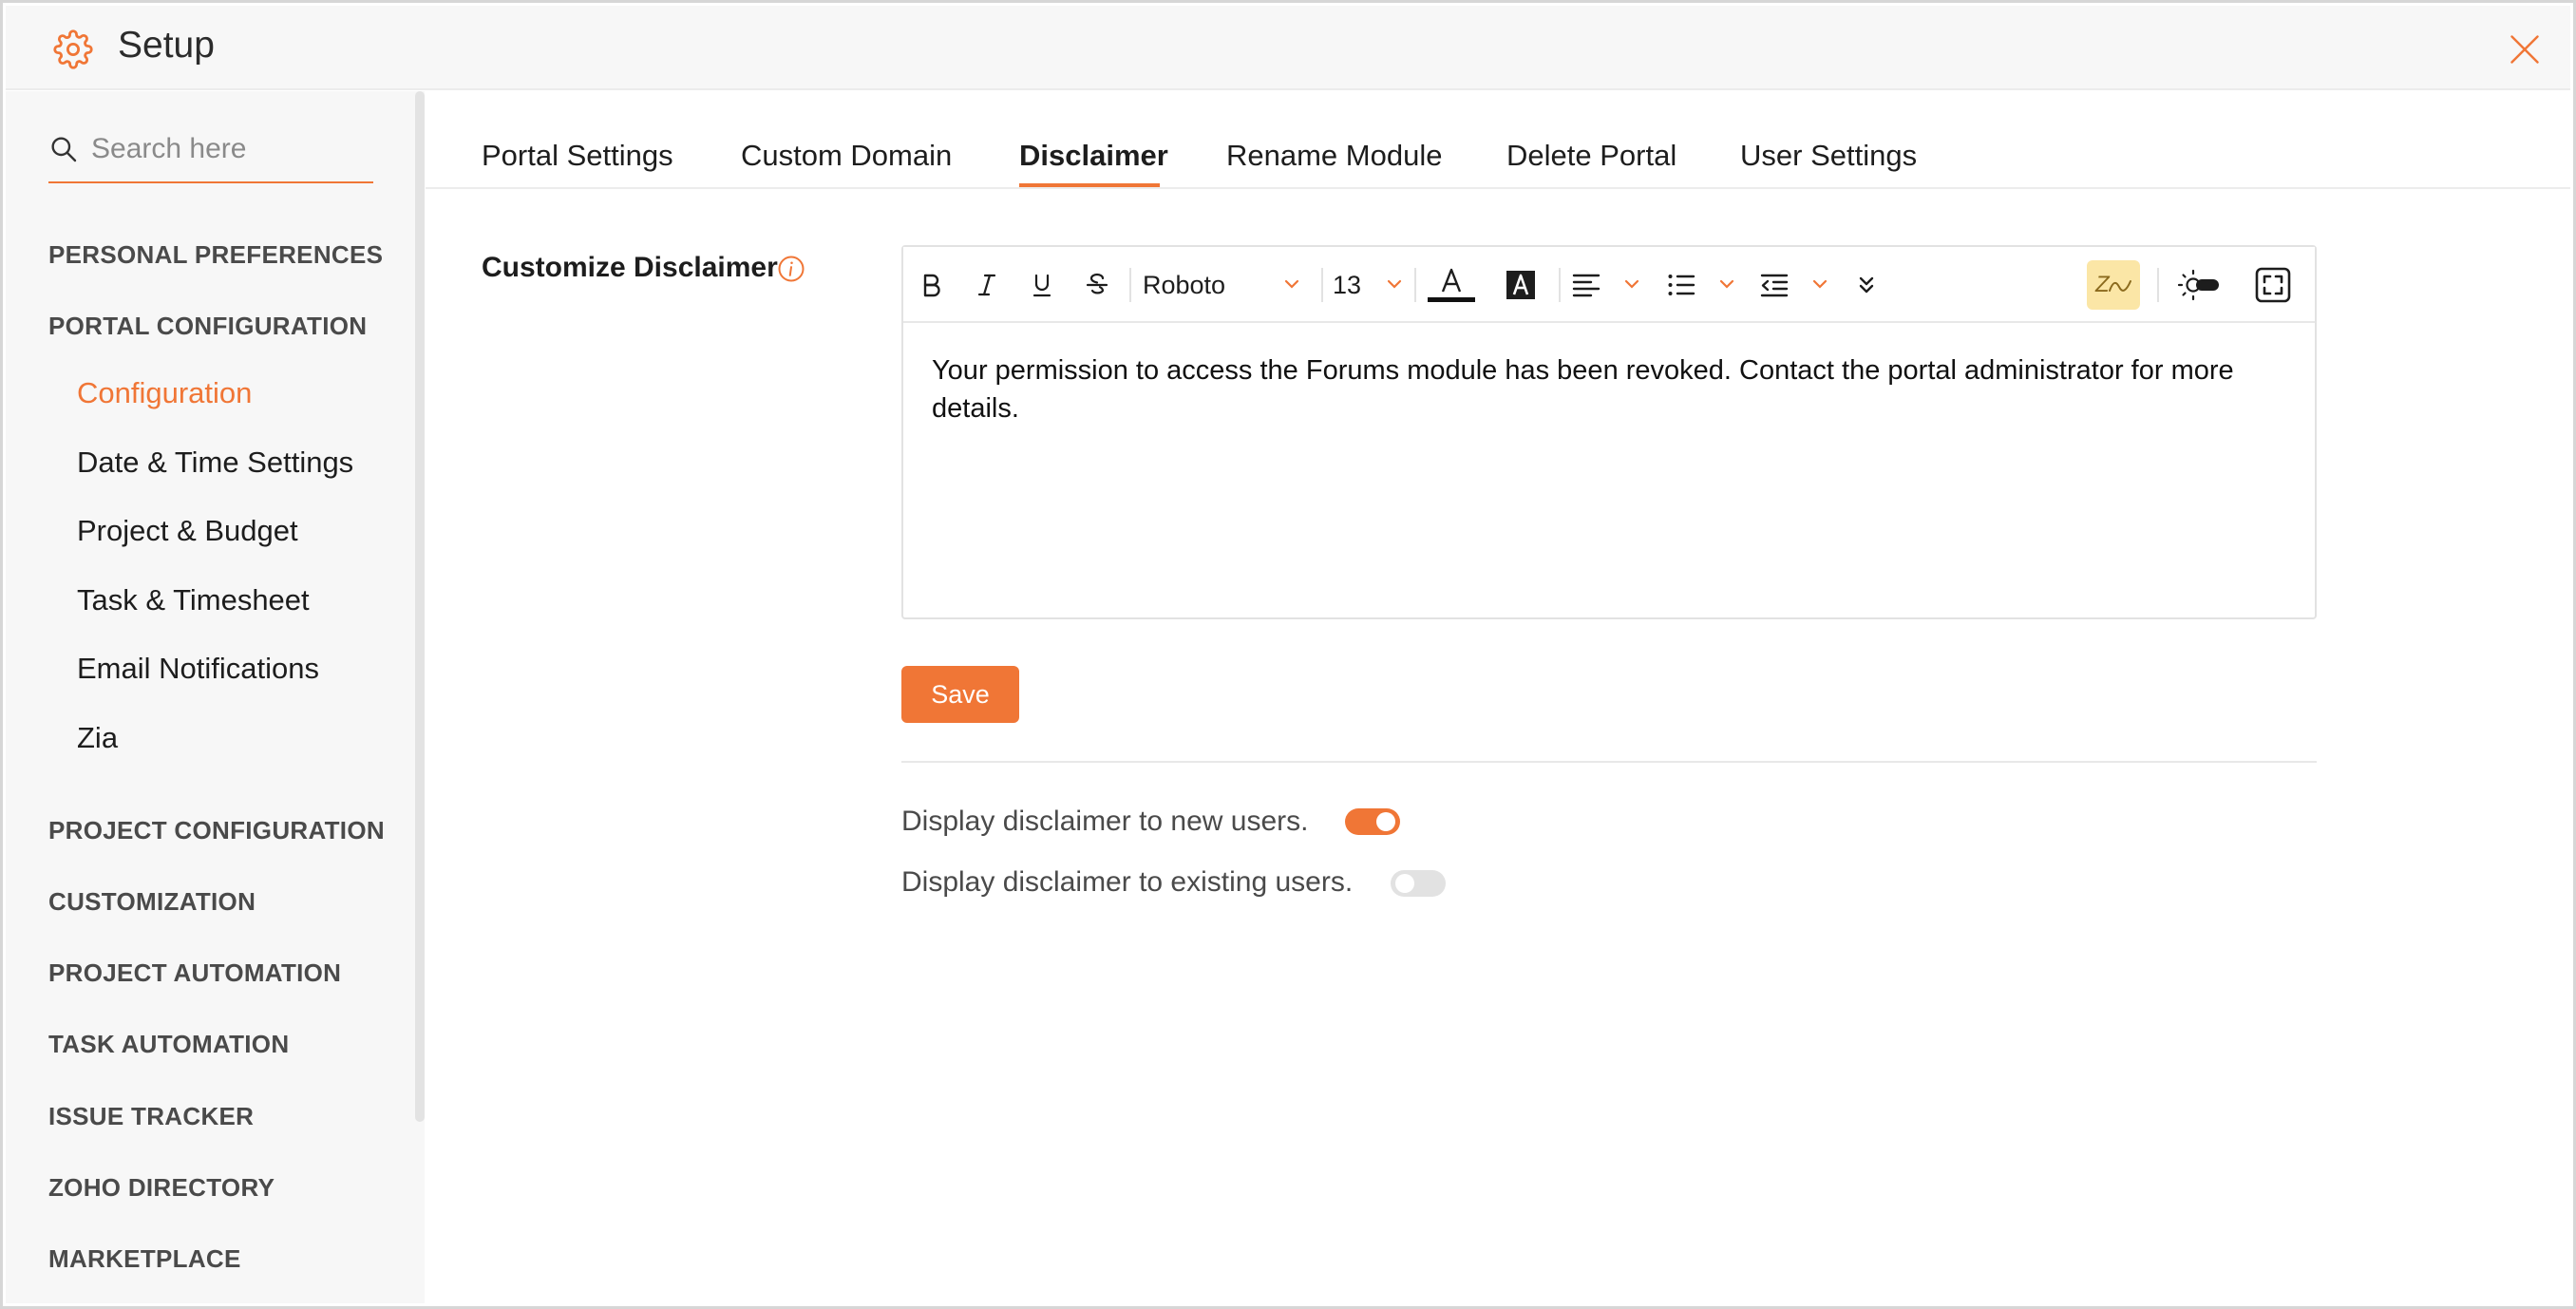 The height and width of the screenshot is (1309, 2576). What do you see at coordinates (187, 531) in the screenshot?
I see `sidebar-item-project-budget: Project & Budget` at bounding box center [187, 531].